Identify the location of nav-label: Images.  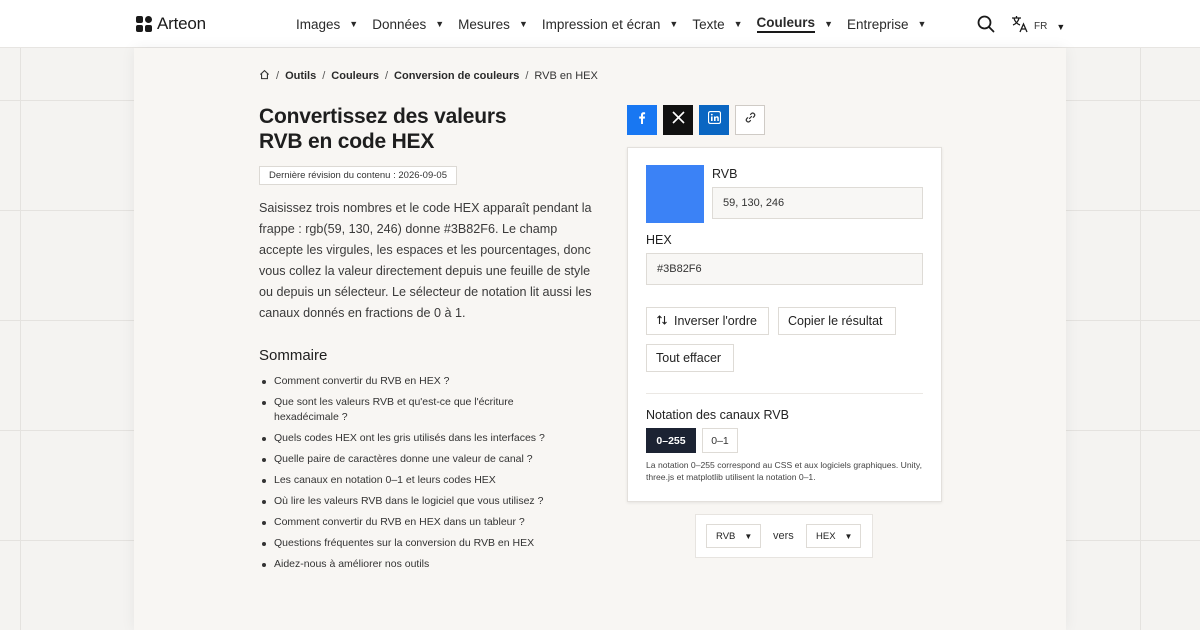
(318, 24).